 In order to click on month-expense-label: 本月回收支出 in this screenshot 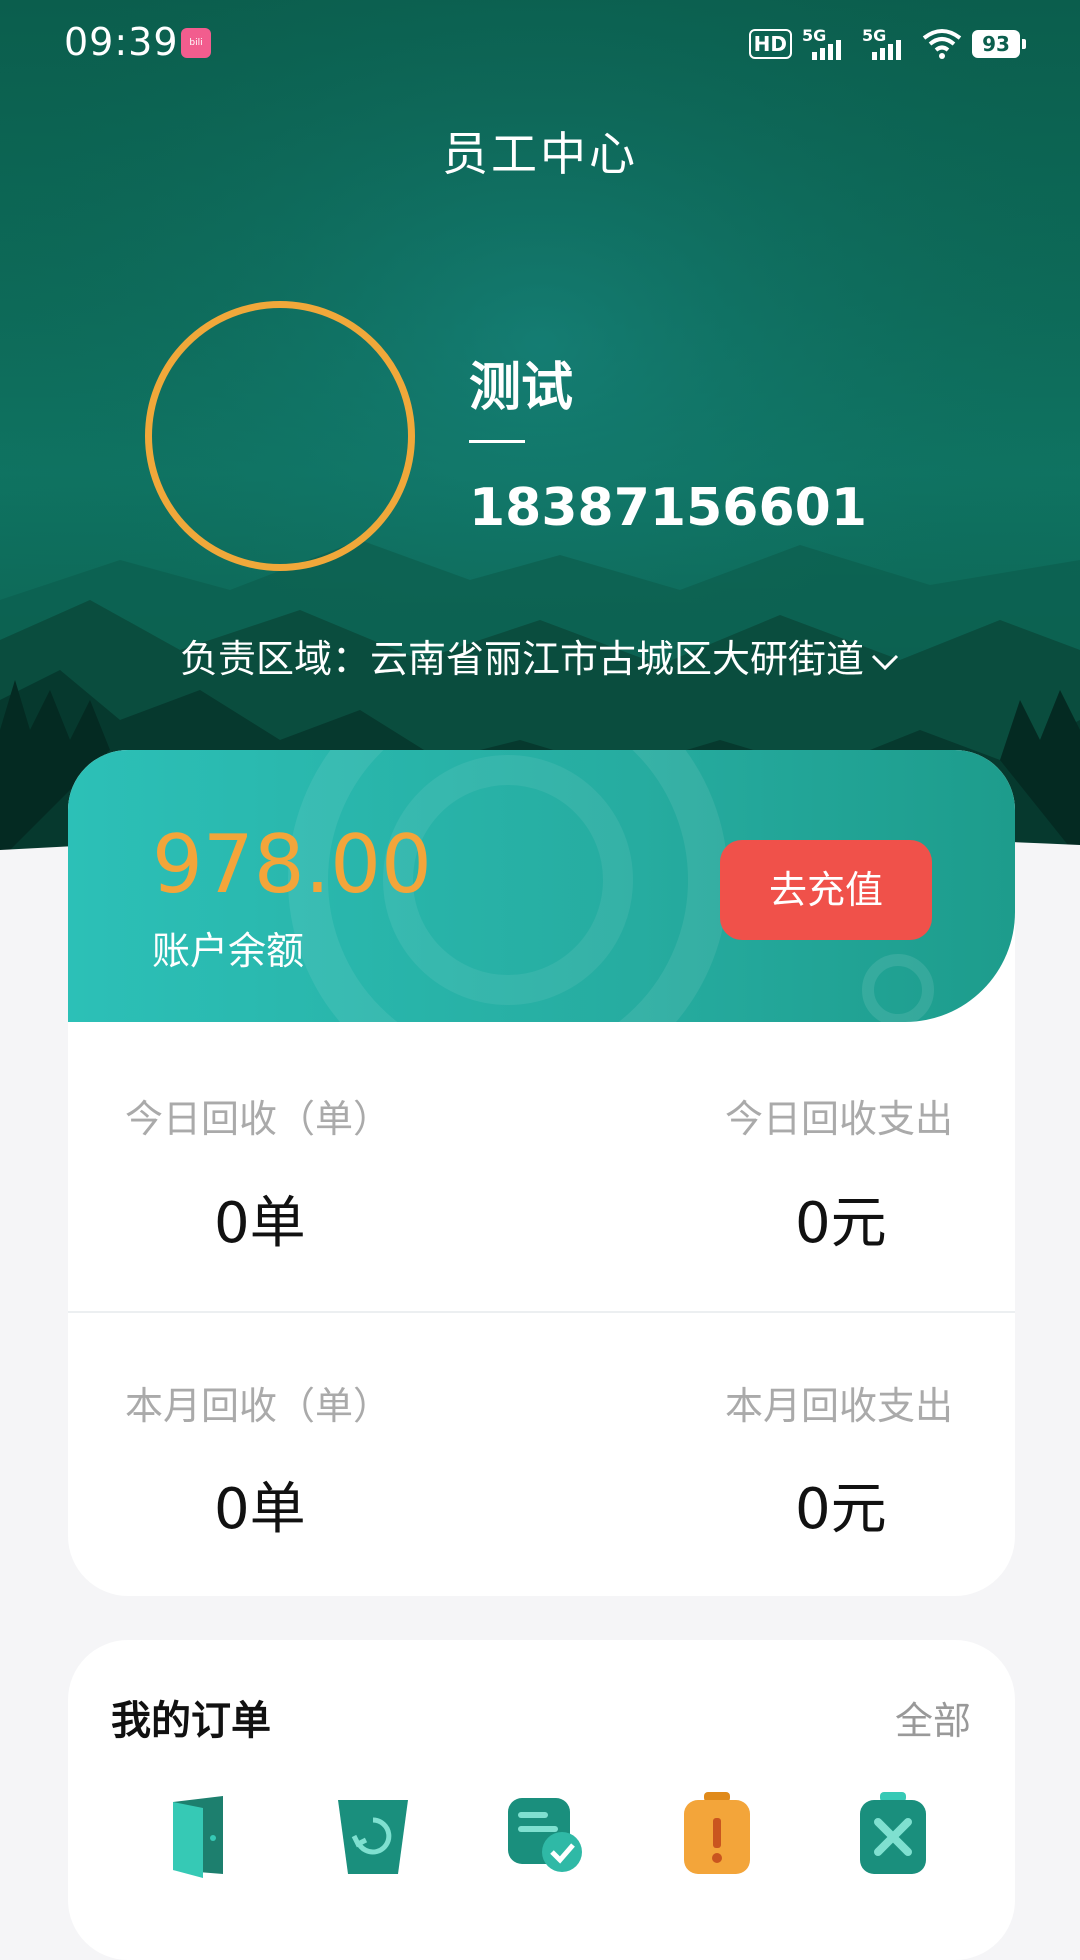, I will do `click(839, 1406)`.